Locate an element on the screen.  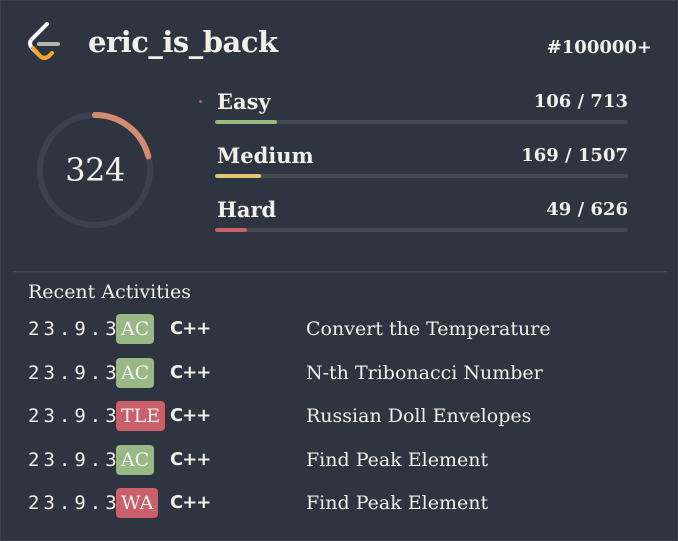
leetcode-logo-icon is located at coordinates (44, 42).